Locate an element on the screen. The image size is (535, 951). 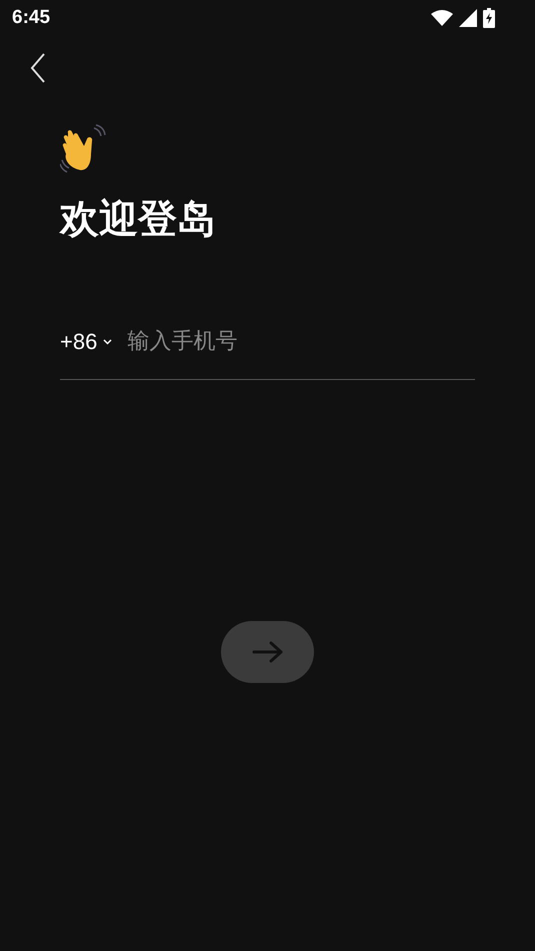
country-code-dropdown: +86 is located at coordinates (86, 341).